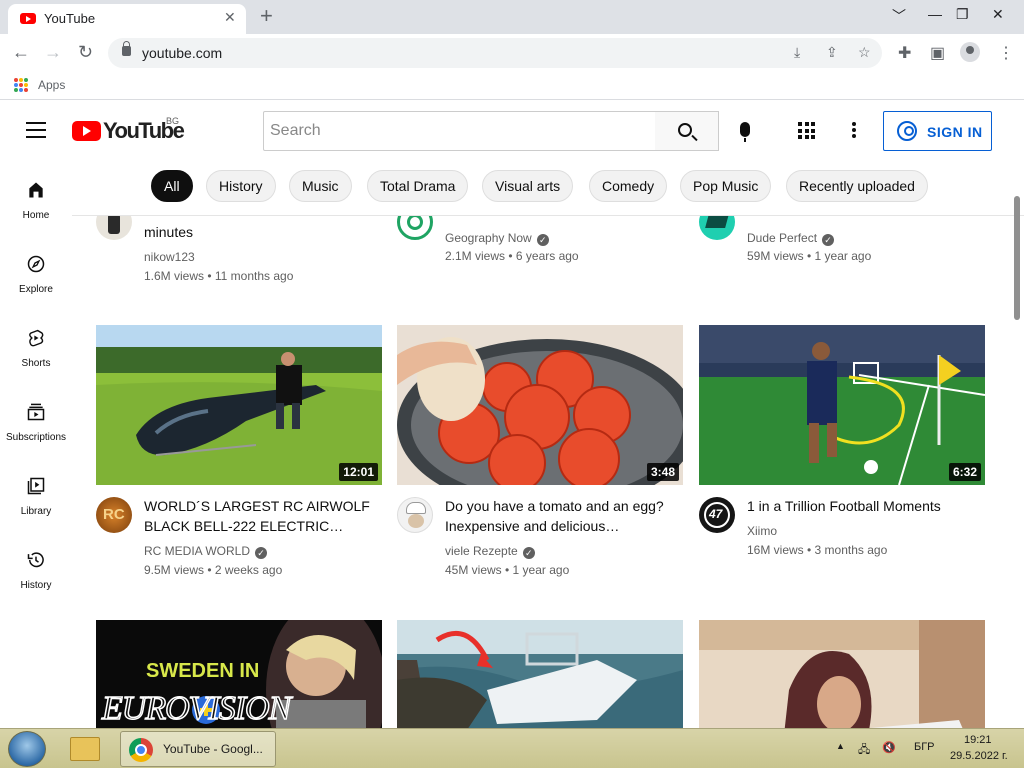 The height and width of the screenshot is (768, 1024). I want to click on channel-name-text: viele Rezepte, so click(481, 551).